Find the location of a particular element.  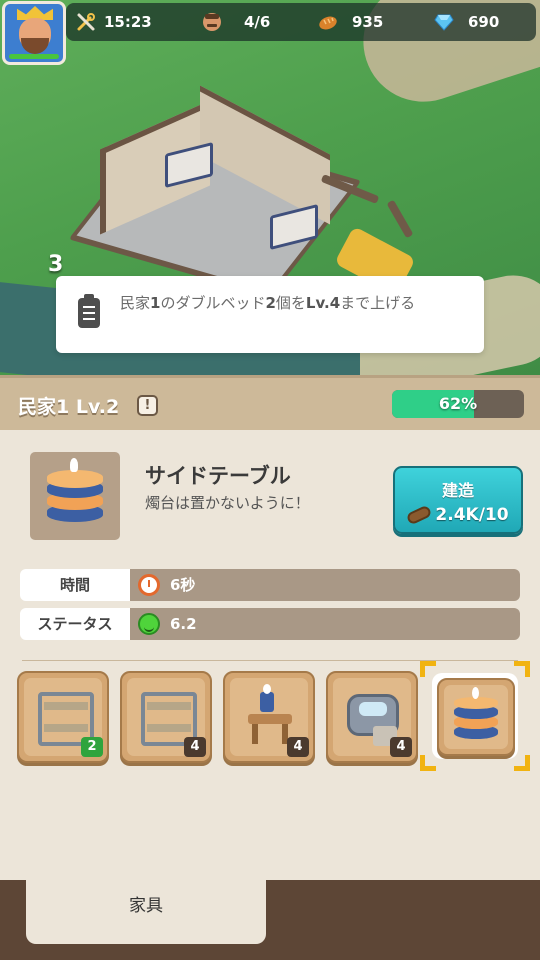

clipboard-icon is located at coordinates (89, 311).